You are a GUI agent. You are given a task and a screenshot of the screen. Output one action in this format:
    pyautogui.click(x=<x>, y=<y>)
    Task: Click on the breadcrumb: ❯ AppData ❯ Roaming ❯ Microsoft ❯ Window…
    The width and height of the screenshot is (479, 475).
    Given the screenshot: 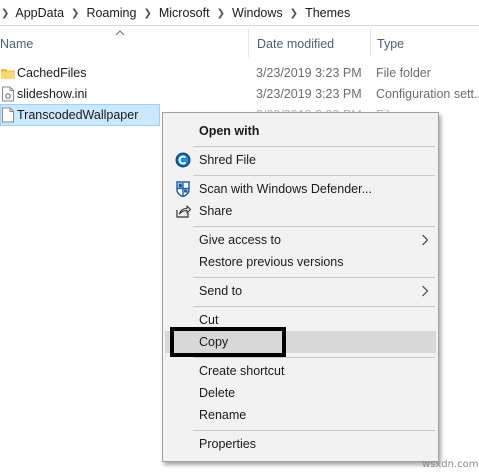 What is the action you would take?
    pyautogui.click(x=175, y=13)
    